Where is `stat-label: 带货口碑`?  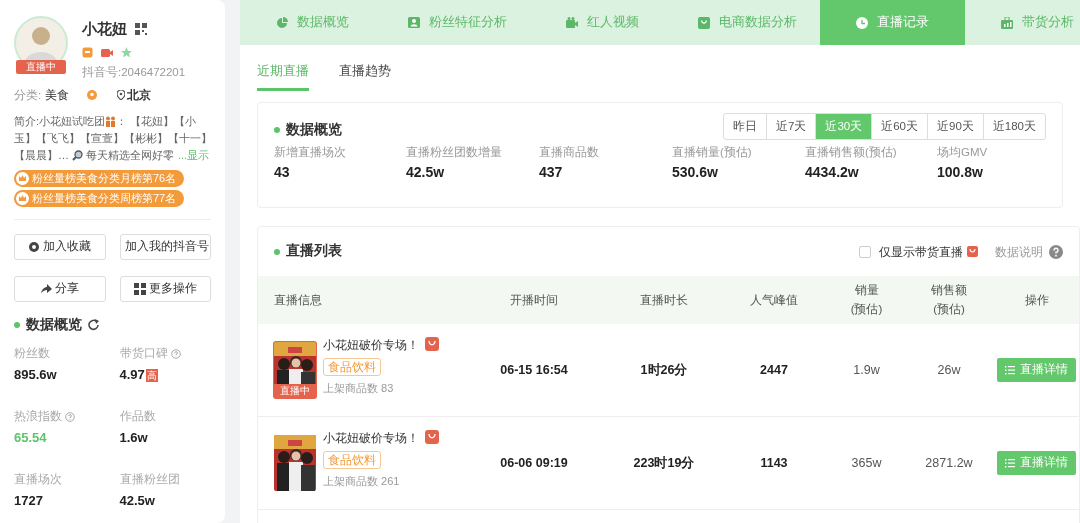 stat-label: 带货口碑 is located at coordinates (143, 353).